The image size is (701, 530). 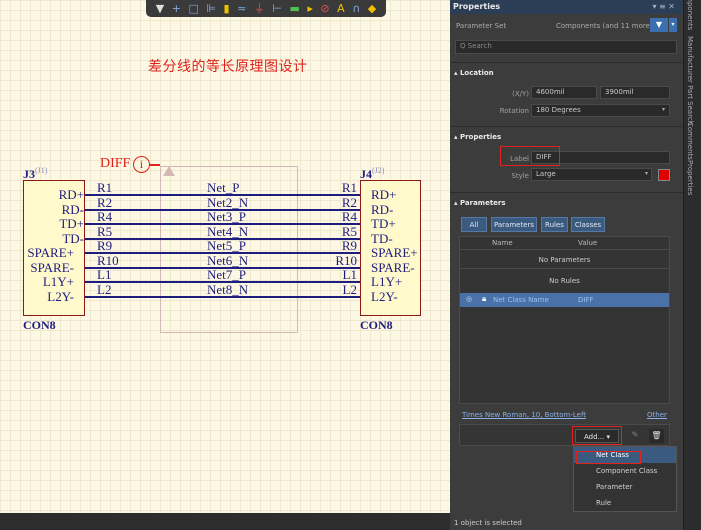 I want to click on resistor-right-label: R4, so click(x=342, y=216).